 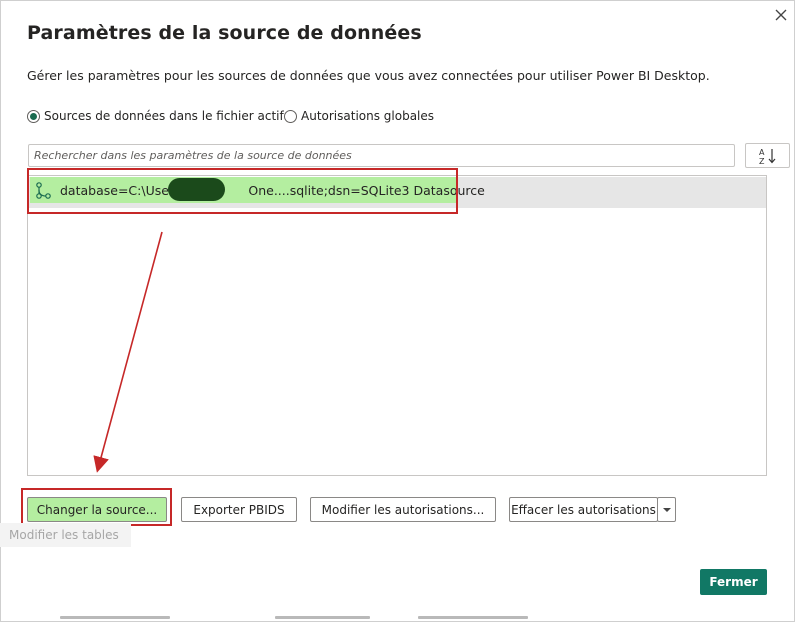 What do you see at coordinates (242, 191) in the screenshot?
I see `annotation-box-list-item` at bounding box center [242, 191].